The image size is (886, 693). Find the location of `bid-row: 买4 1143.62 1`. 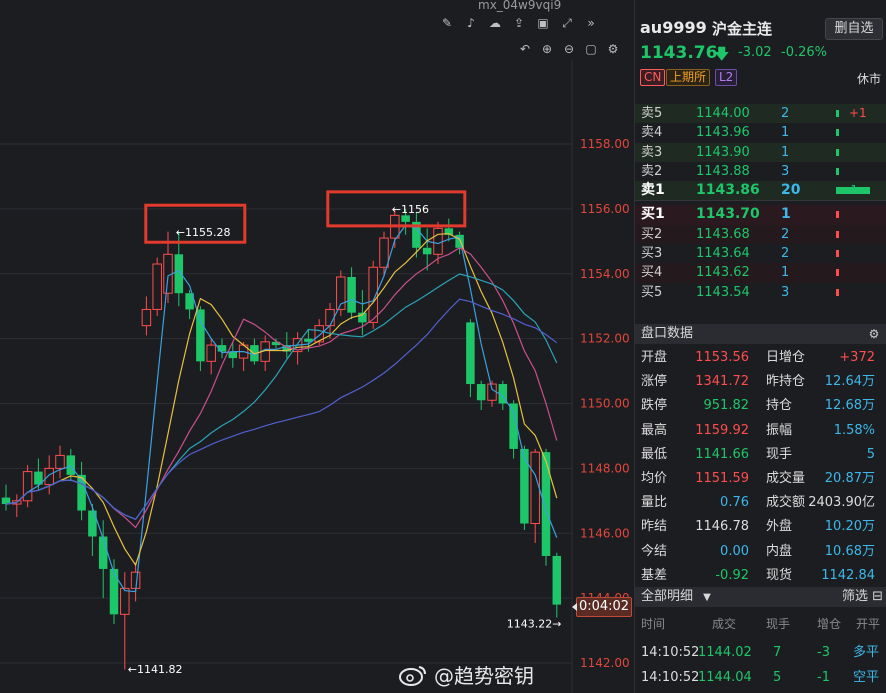

bid-row: 买4 1143.62 1 is located at coordinates (760, 273).